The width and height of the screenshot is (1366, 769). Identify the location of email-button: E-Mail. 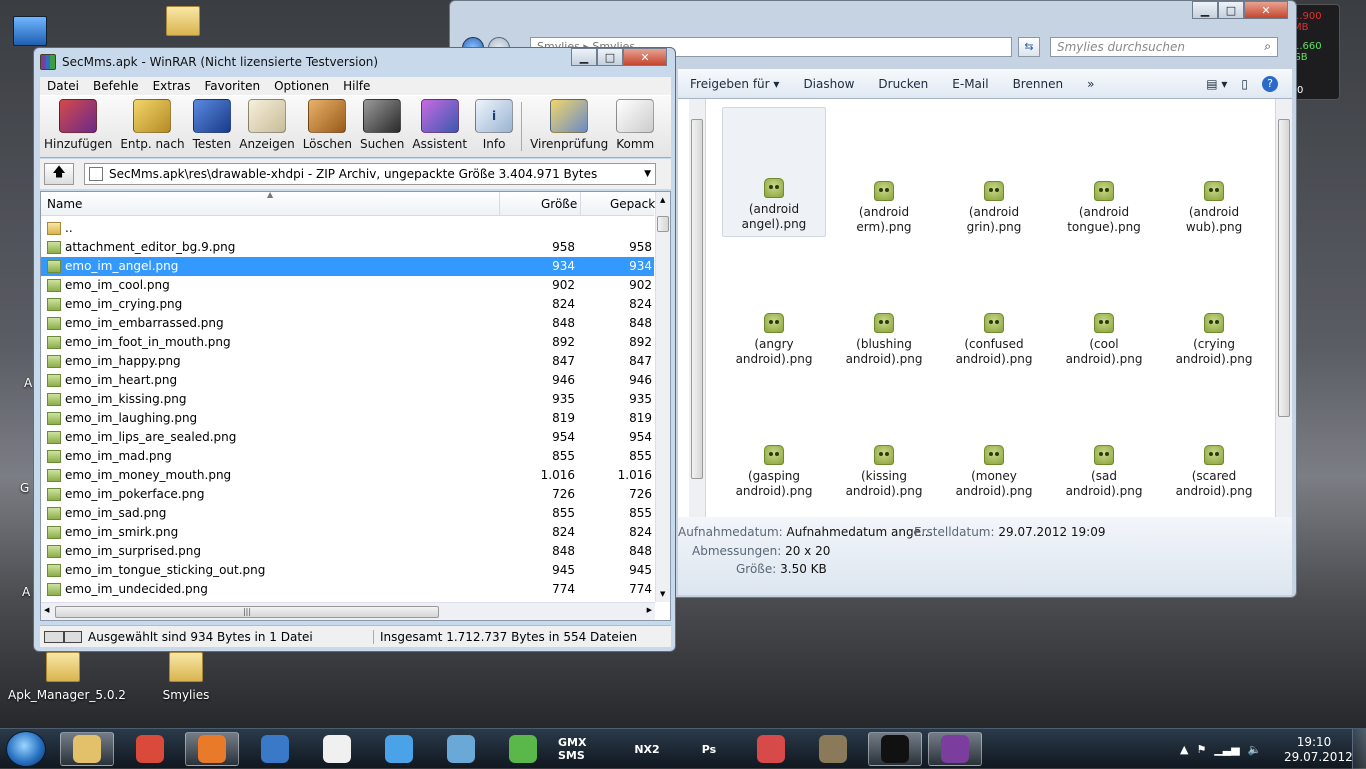
(970, 84).